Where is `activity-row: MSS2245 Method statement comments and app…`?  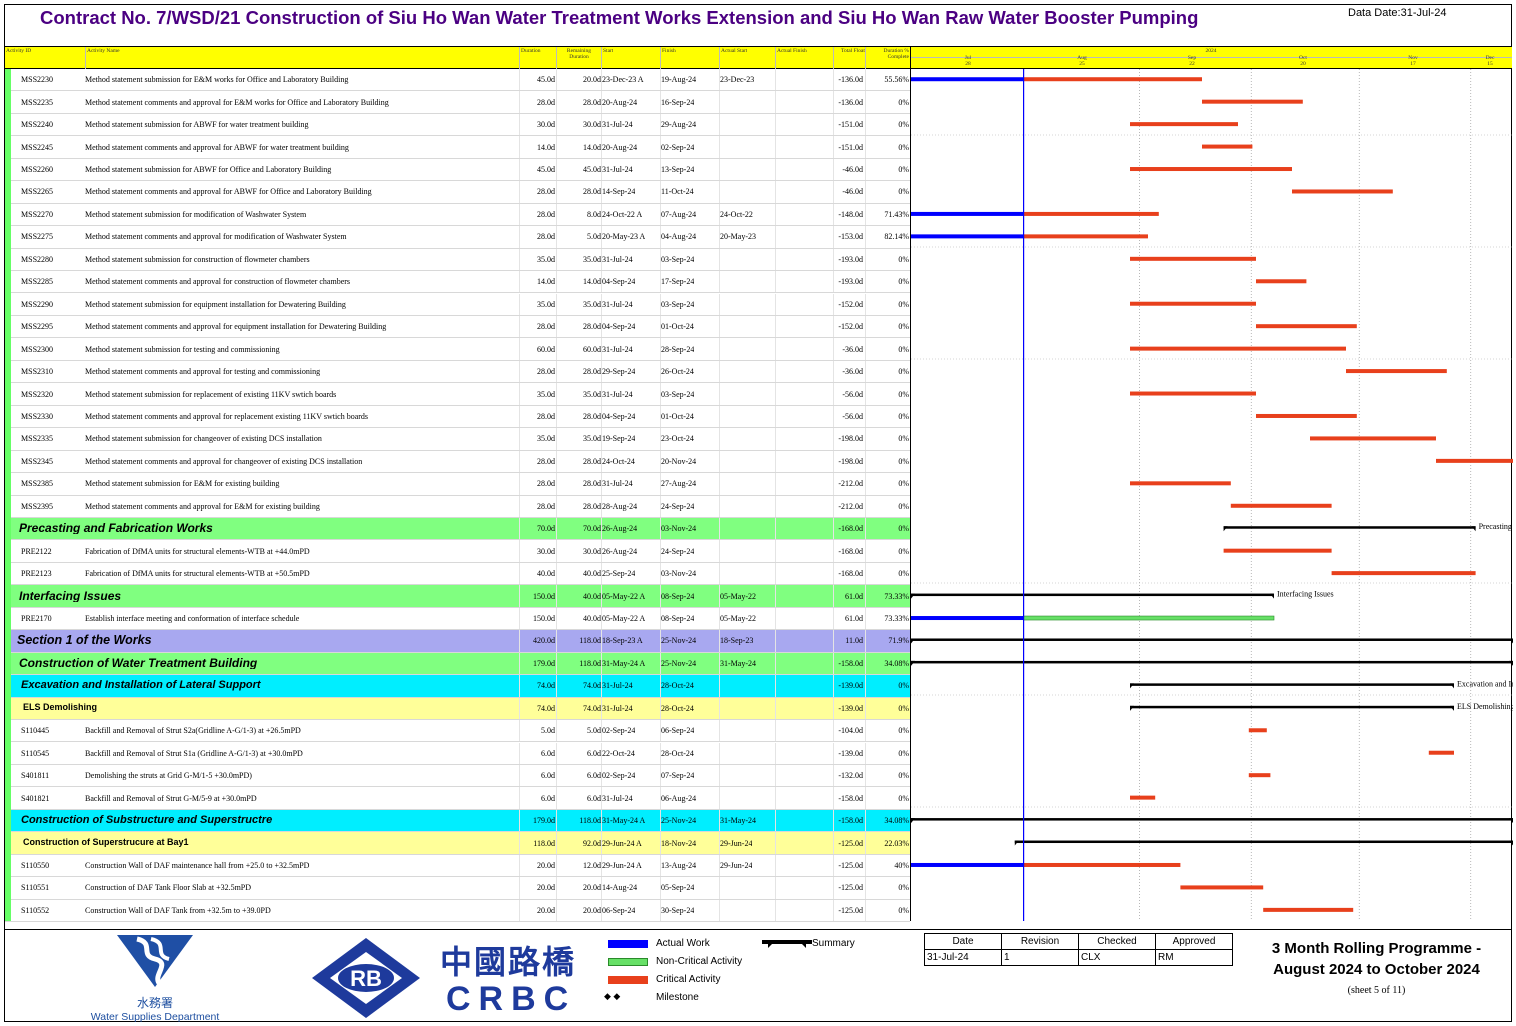
activity-row: MSS2245 Method statement comments and app… is located at coordinates (457, 147).